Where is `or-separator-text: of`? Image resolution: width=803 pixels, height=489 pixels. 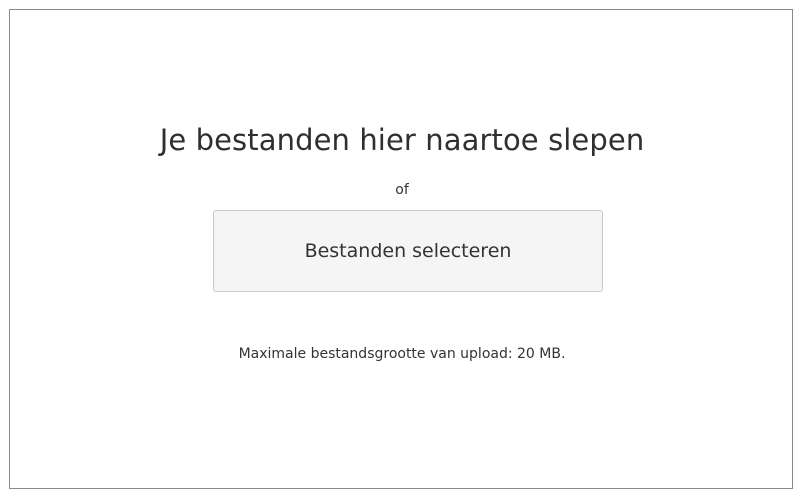
or-separator-text: of is located at coordinates (402, 190).